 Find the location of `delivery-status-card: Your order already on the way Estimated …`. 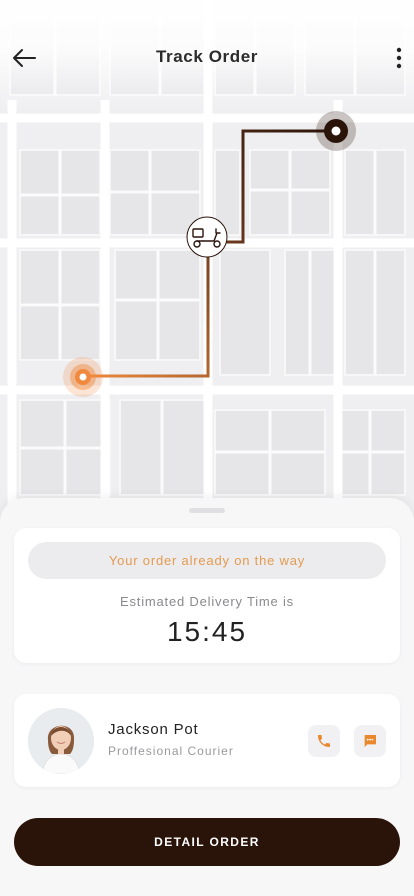

delivery-status-card: Your order already on the way Estimated … is located at coordinates (207, 595).